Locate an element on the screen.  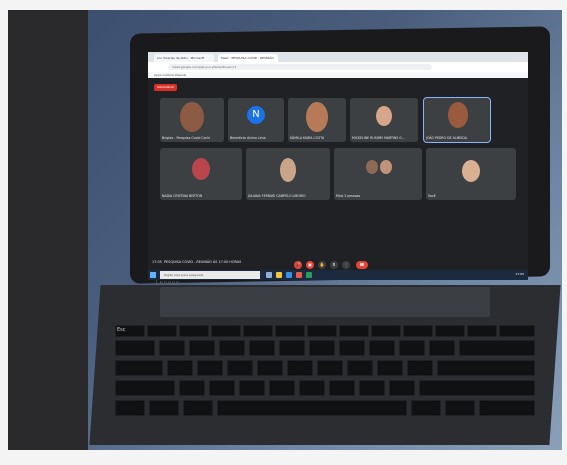
participant-name: NADIA CRISTINA BERTON is located at coordinates (182, 196).